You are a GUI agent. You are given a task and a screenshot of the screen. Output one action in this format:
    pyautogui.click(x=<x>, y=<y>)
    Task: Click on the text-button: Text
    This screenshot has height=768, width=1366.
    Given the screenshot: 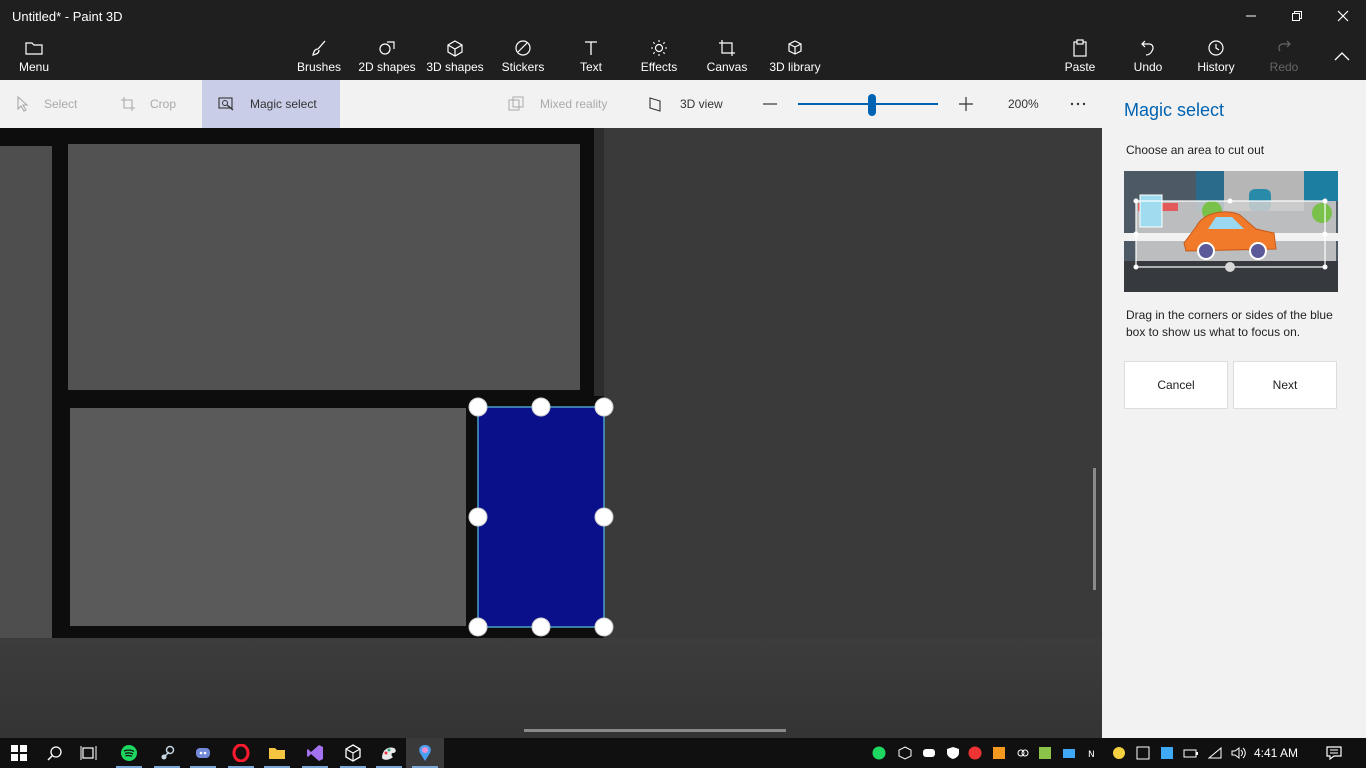 What is the action you would take?
    pyautogui.click(x=591, y=56)
    